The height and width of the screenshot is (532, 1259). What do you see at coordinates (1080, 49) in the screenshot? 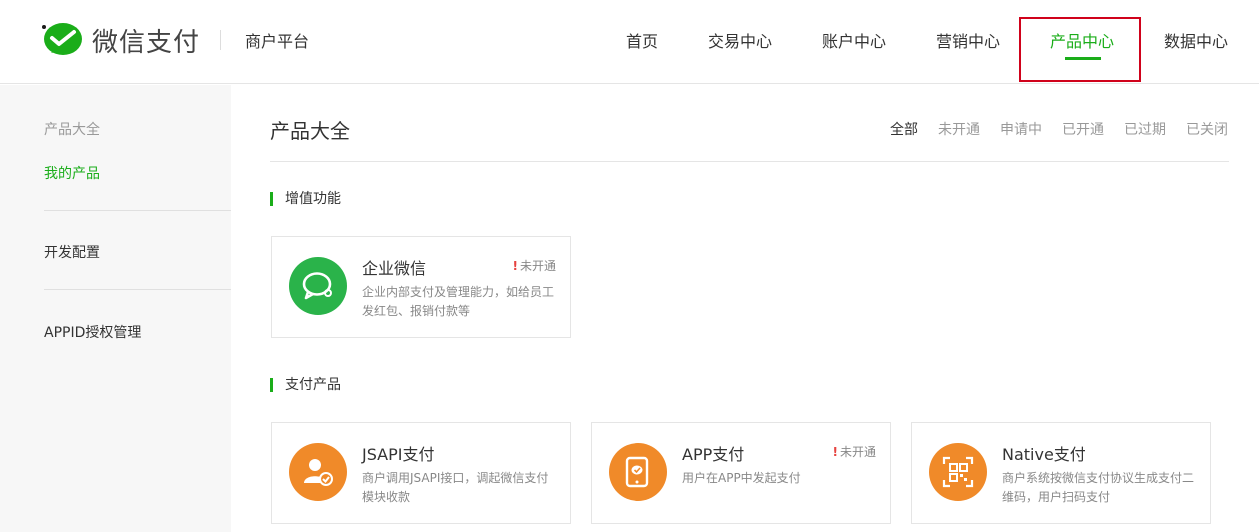
I see `highlight-box` at bounding box center [1080, 49].